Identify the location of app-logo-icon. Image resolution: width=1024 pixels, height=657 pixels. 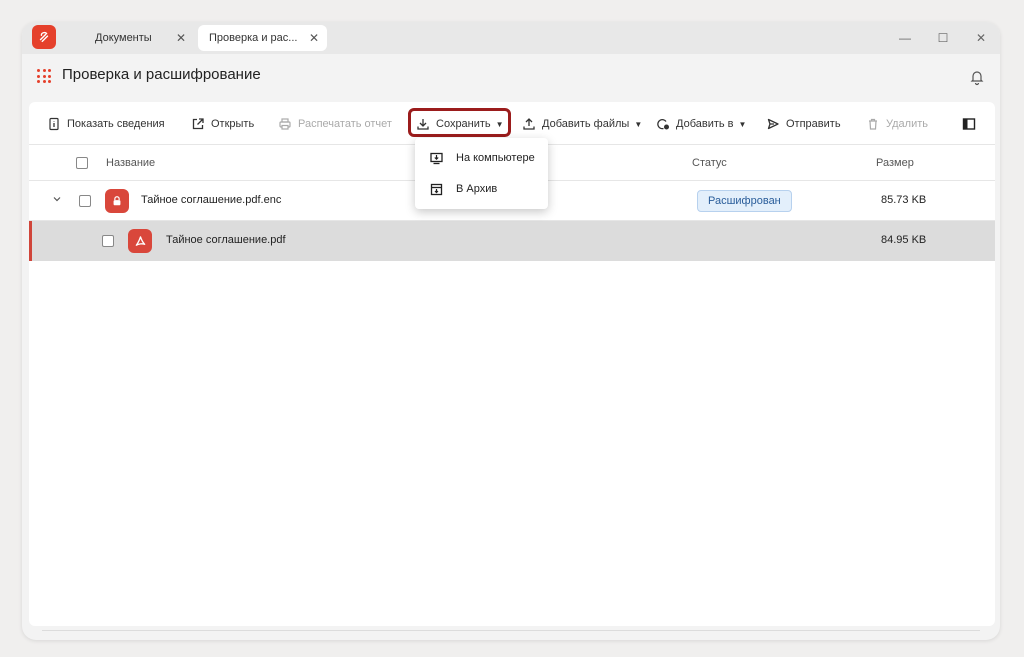
(44, 37).